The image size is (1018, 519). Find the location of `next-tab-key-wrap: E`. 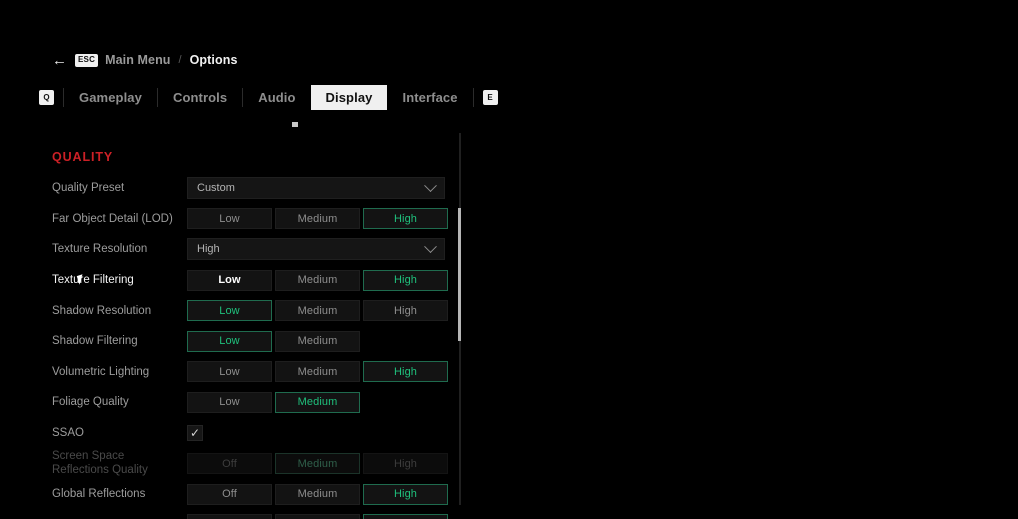

next-tab-key-wrap: E is located at coordinates (490, 97).